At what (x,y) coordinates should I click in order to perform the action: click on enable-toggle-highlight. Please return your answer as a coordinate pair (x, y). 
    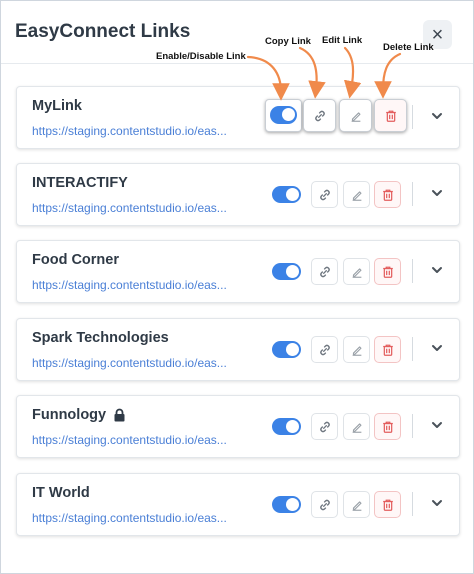
    Looking at the image, I should click on (283, 115).